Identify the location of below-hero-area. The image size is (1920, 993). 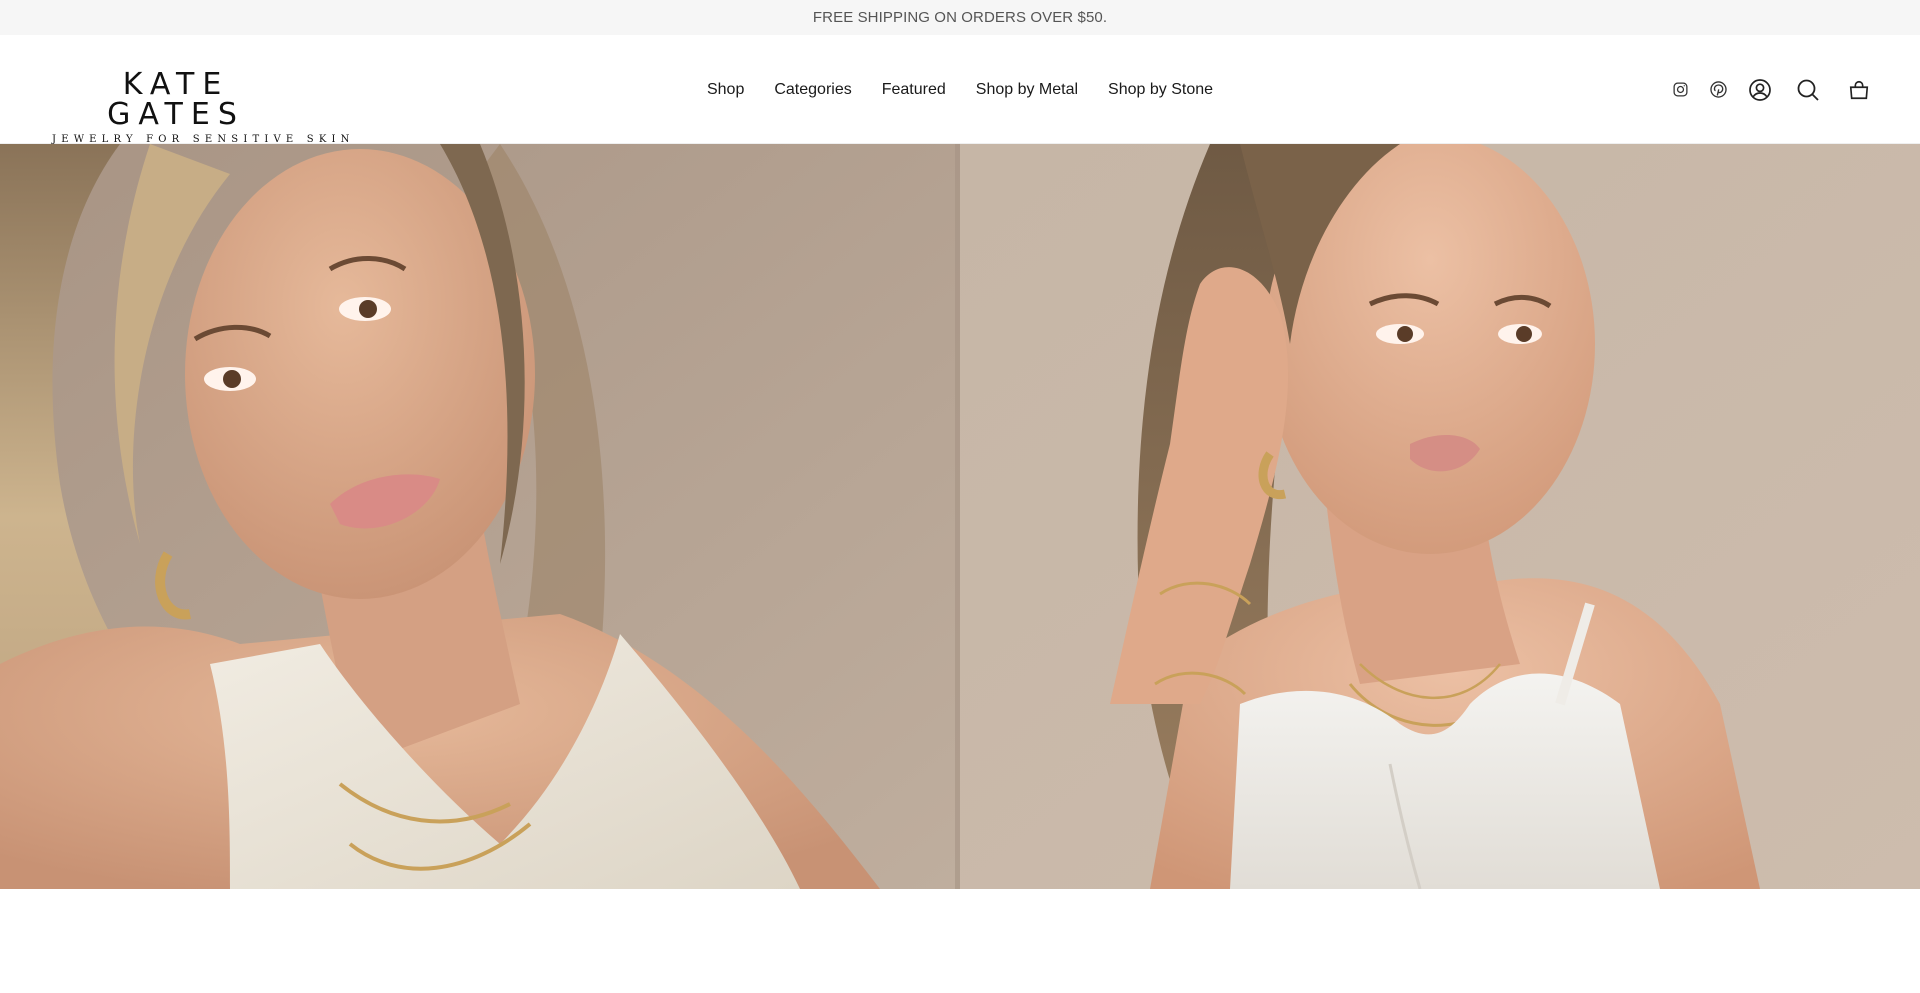
(960, 941).